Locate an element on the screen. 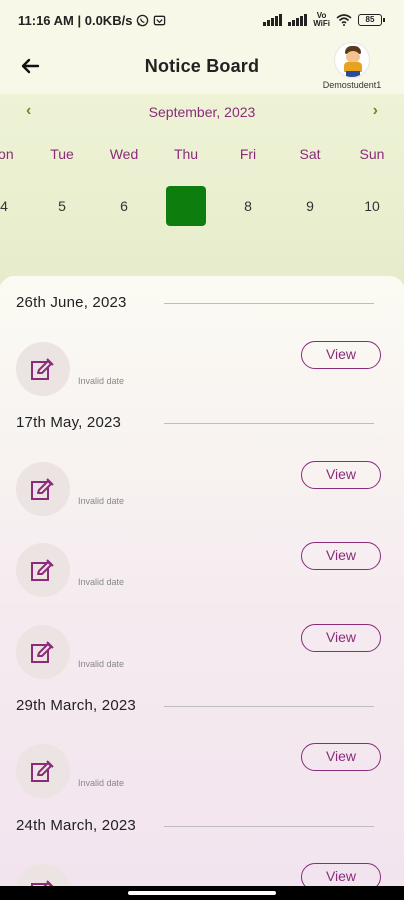 The width and height of the screenshot is (404, 900). month-row: ‹ September, 2023 › is located at coordinates (202, 114).